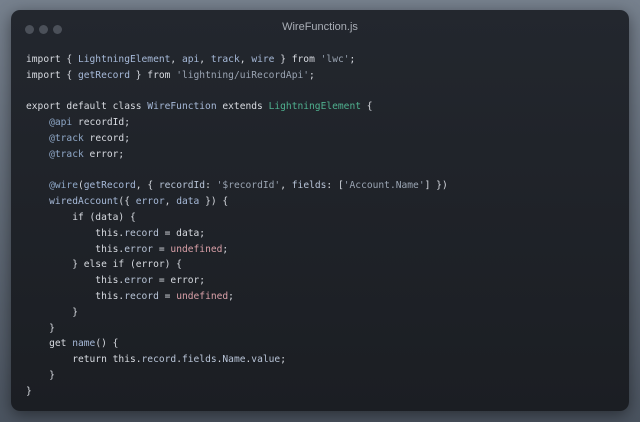 The height and width of the screenshot is (422, 640). I want to click on code-line: } else if (error) {, so click(322, 265).